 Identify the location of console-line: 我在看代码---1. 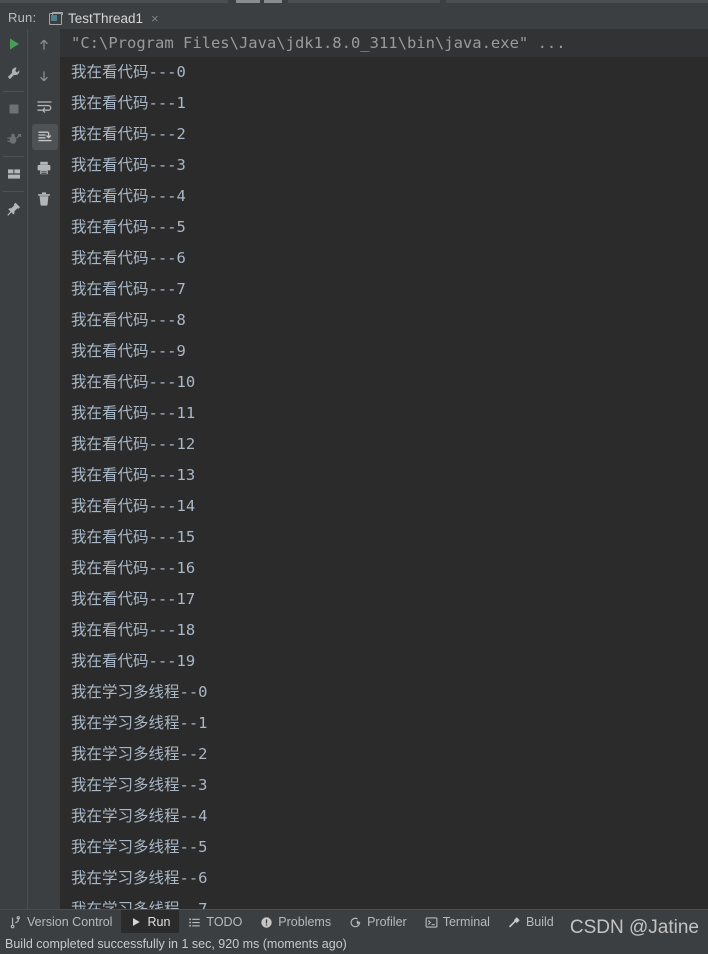
(128, 103).